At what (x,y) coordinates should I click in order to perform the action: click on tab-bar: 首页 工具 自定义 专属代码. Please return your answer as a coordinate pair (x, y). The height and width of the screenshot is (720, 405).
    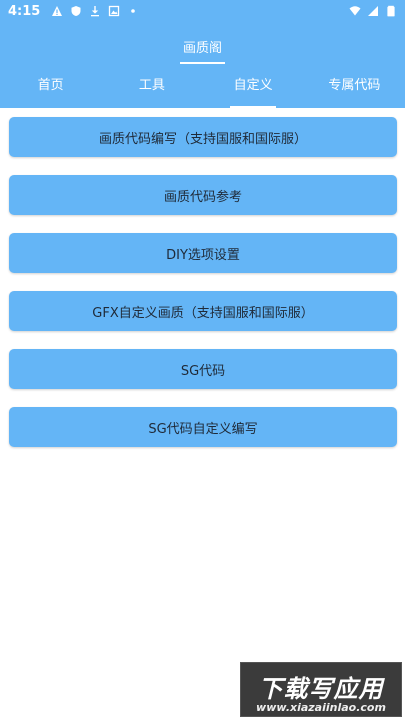
    Looking at the image, I should click on (202, 88).